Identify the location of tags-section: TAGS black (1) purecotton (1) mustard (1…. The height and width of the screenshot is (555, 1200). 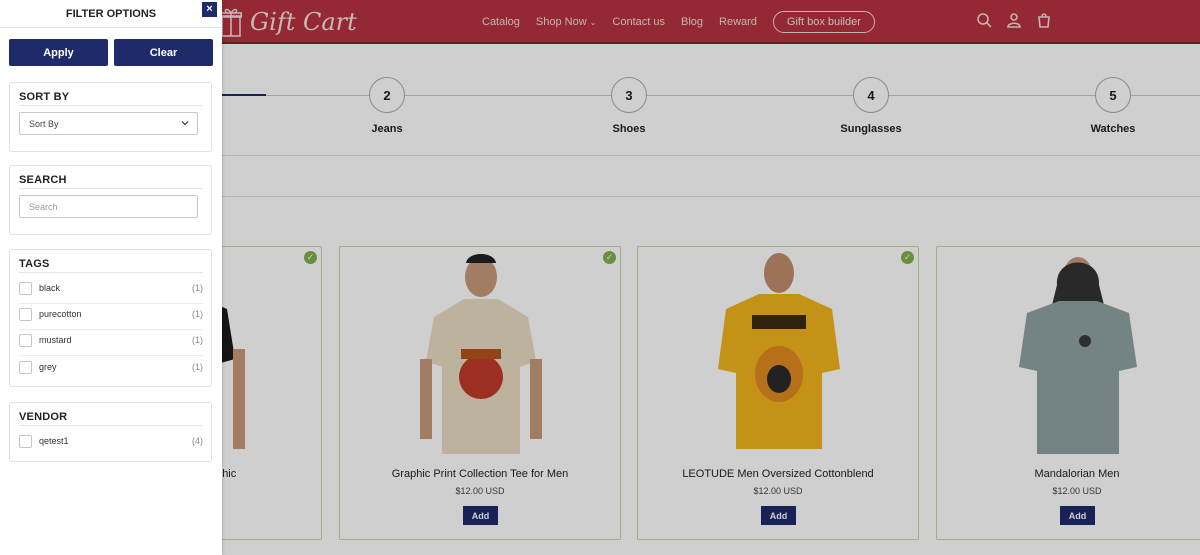
(110, 318).